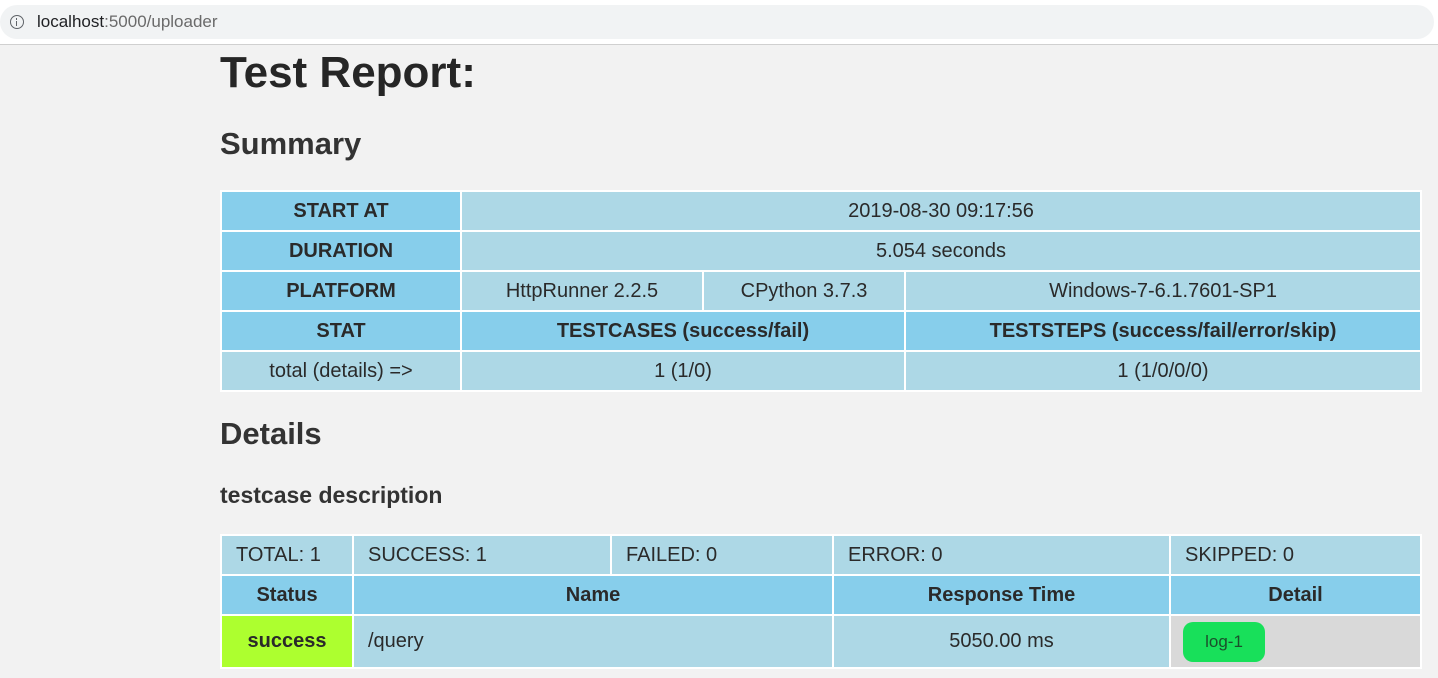 Image resolution: width=1438 pixels, height=678 pixels. Describe the element at coordinates (71, 21) in the screenshot. I see `url-host: localhost` at that location.